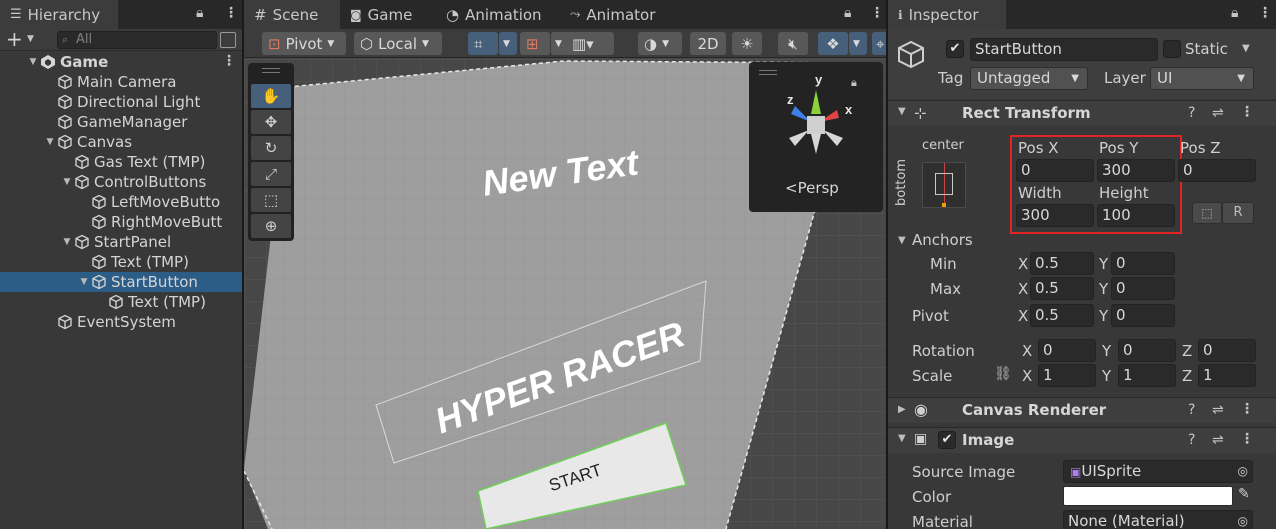 This screenshot has height=529, width=1276. I want to click on scene-visibility-icon, so click(228, 40).